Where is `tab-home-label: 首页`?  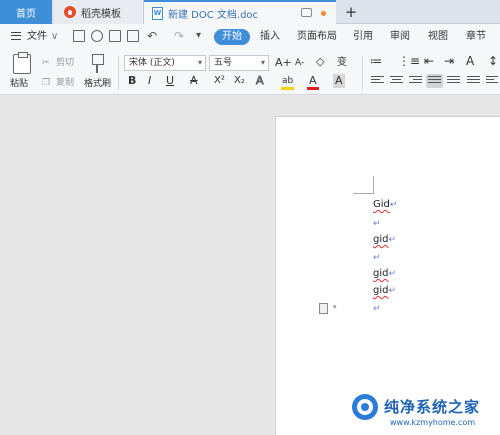 tab-home-label: 首页 is located at coordinates (26, 14).